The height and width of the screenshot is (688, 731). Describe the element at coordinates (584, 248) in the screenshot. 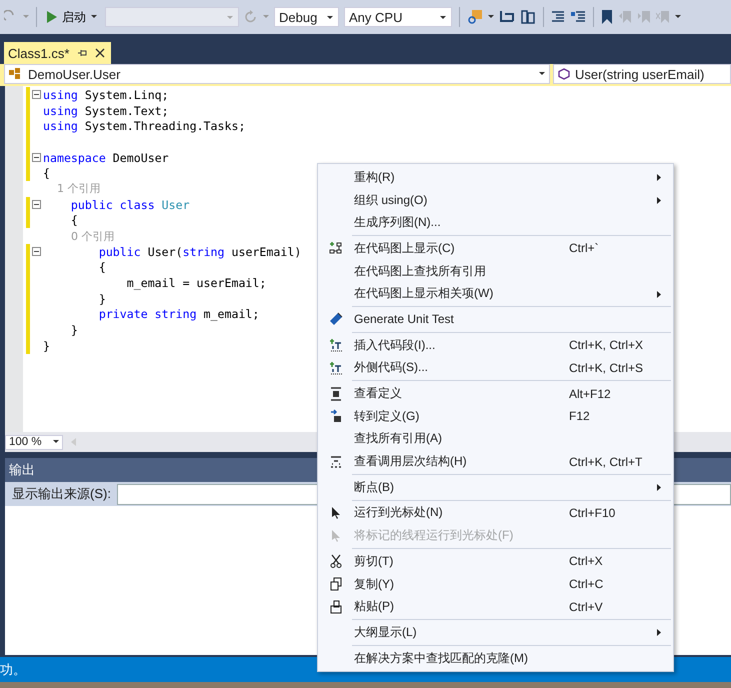

I see `shortcut-text: Ctrl+`` at that location.